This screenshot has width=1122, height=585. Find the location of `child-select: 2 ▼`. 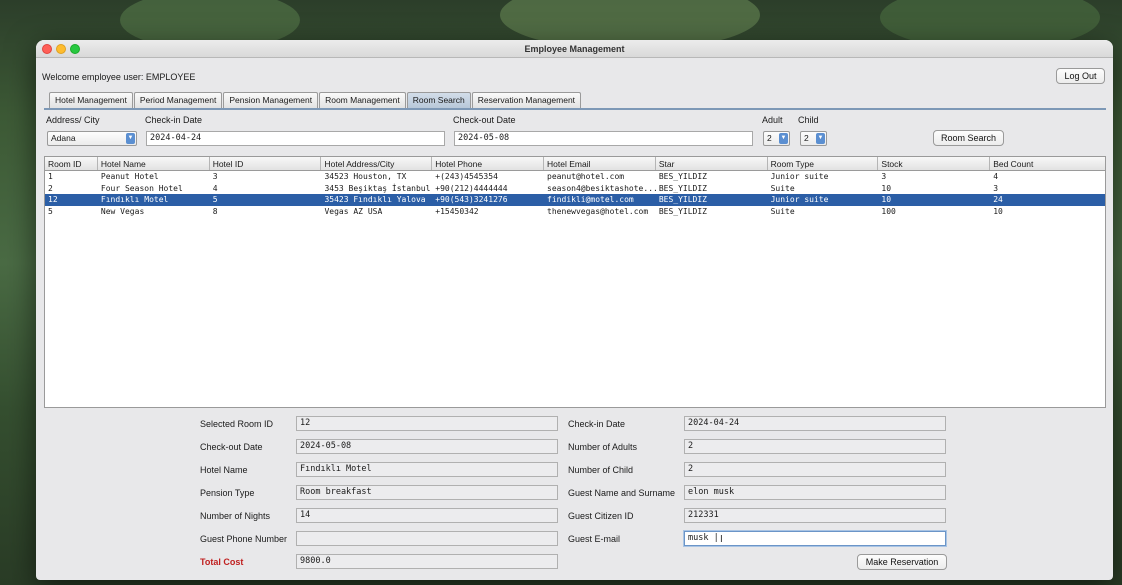

child-select: 2 ▼ is located at coordinates (813, 138).